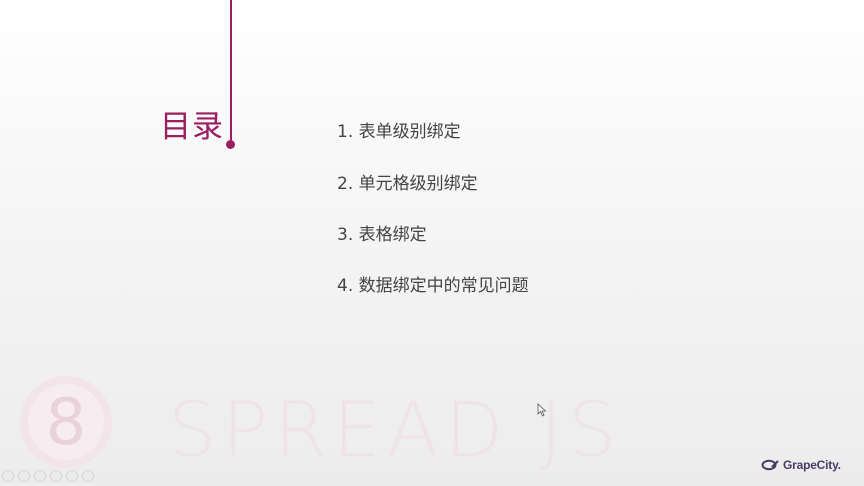 The height and width of the screenshot is (486, 864). Describe the element at coordinates (24, 476) in the screenshot. I see `play-icon` at that location.